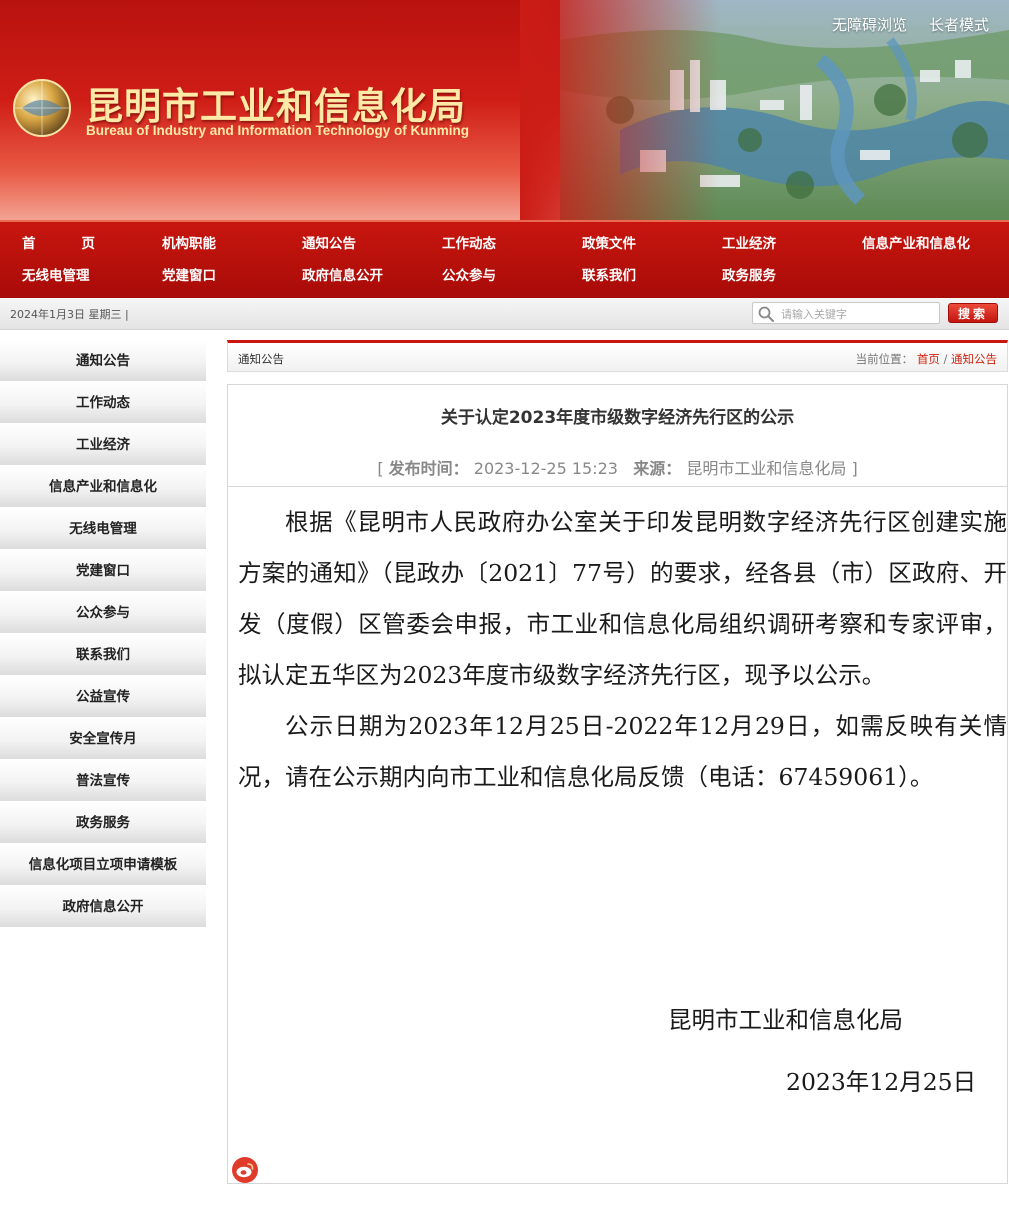 The height and width of the screenshot is (1214, 1009). What do you see at coordinates (261, 359) in the screenshot?
I see `section-title: 通知公告` at bounding box center [261, 359].